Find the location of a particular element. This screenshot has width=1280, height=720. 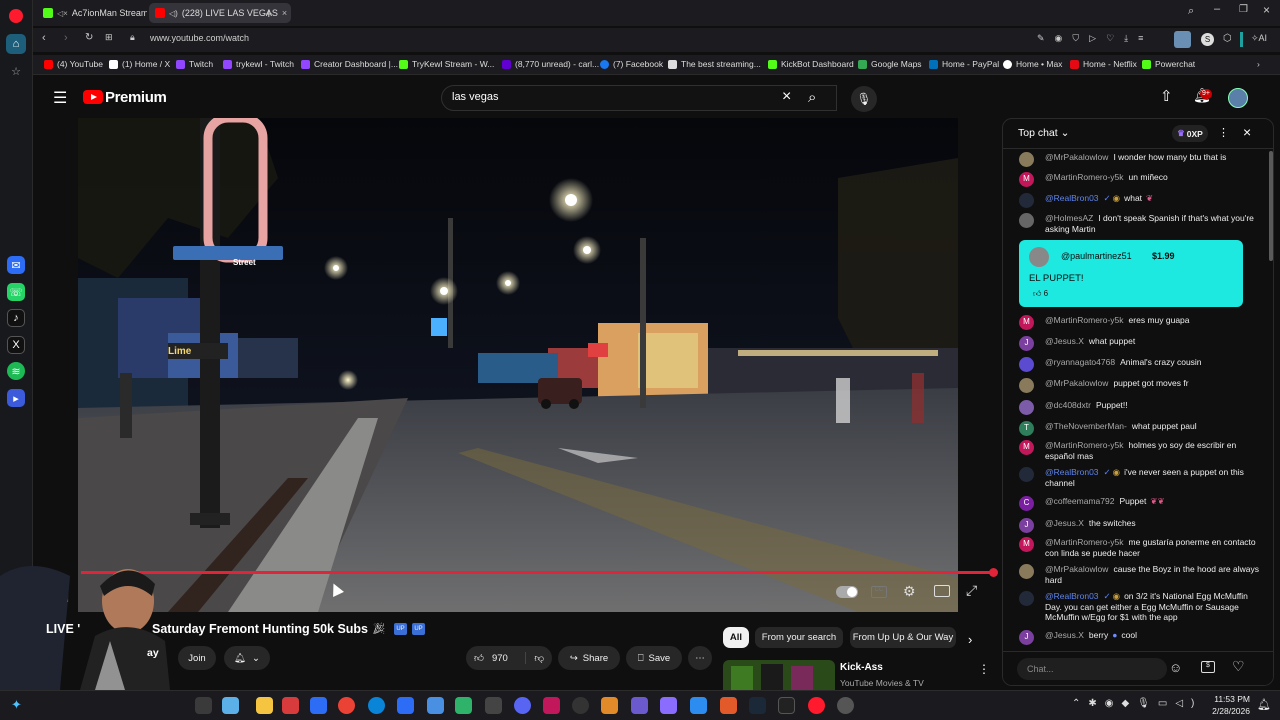

chip-from-search: From your search is located at coordinates (799, 637).